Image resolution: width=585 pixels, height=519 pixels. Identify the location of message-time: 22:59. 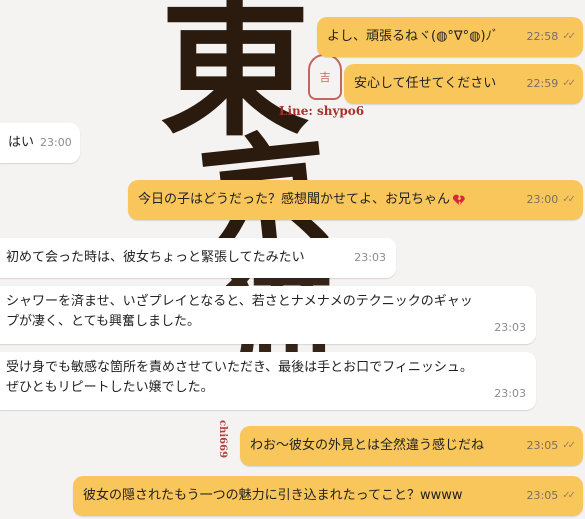
(542, 83).